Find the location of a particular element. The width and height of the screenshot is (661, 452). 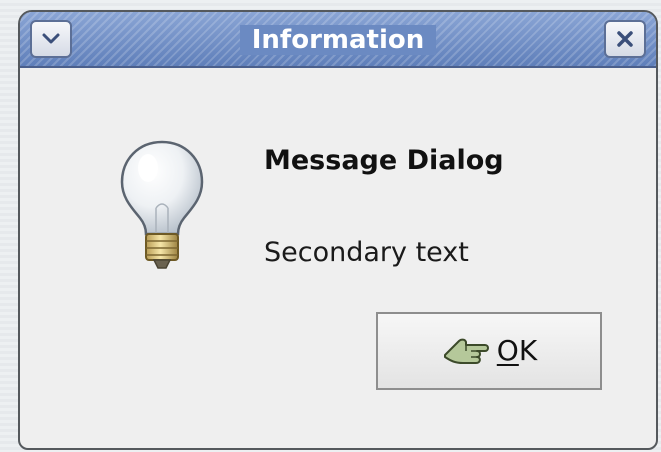

primary-message: Message Dialog is located at coordinates (384, 160).